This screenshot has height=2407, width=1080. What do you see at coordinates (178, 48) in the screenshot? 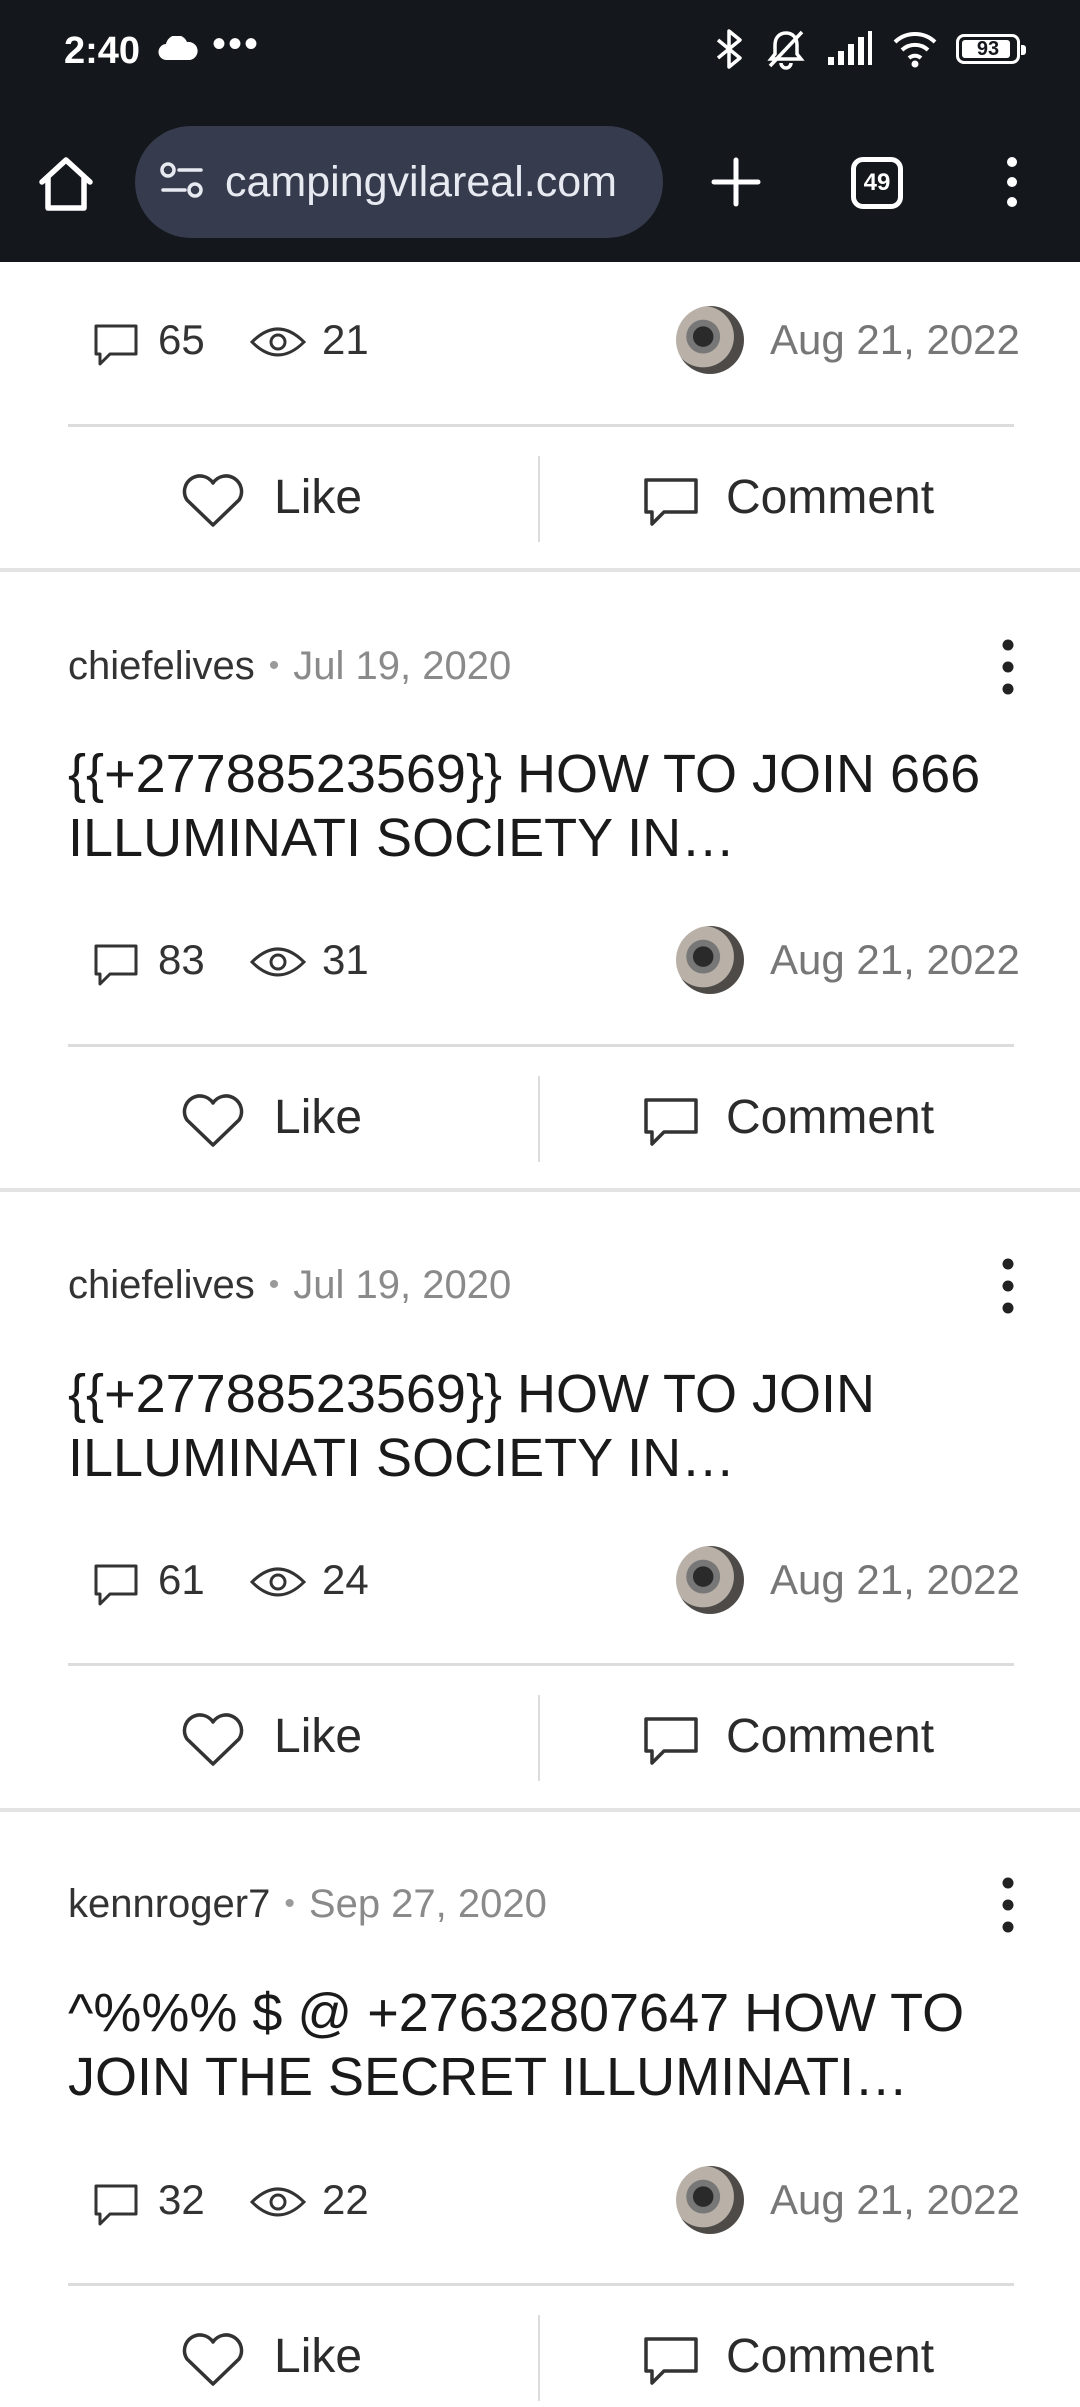
I see `cloud-icon` at bounding box center [178, 48].